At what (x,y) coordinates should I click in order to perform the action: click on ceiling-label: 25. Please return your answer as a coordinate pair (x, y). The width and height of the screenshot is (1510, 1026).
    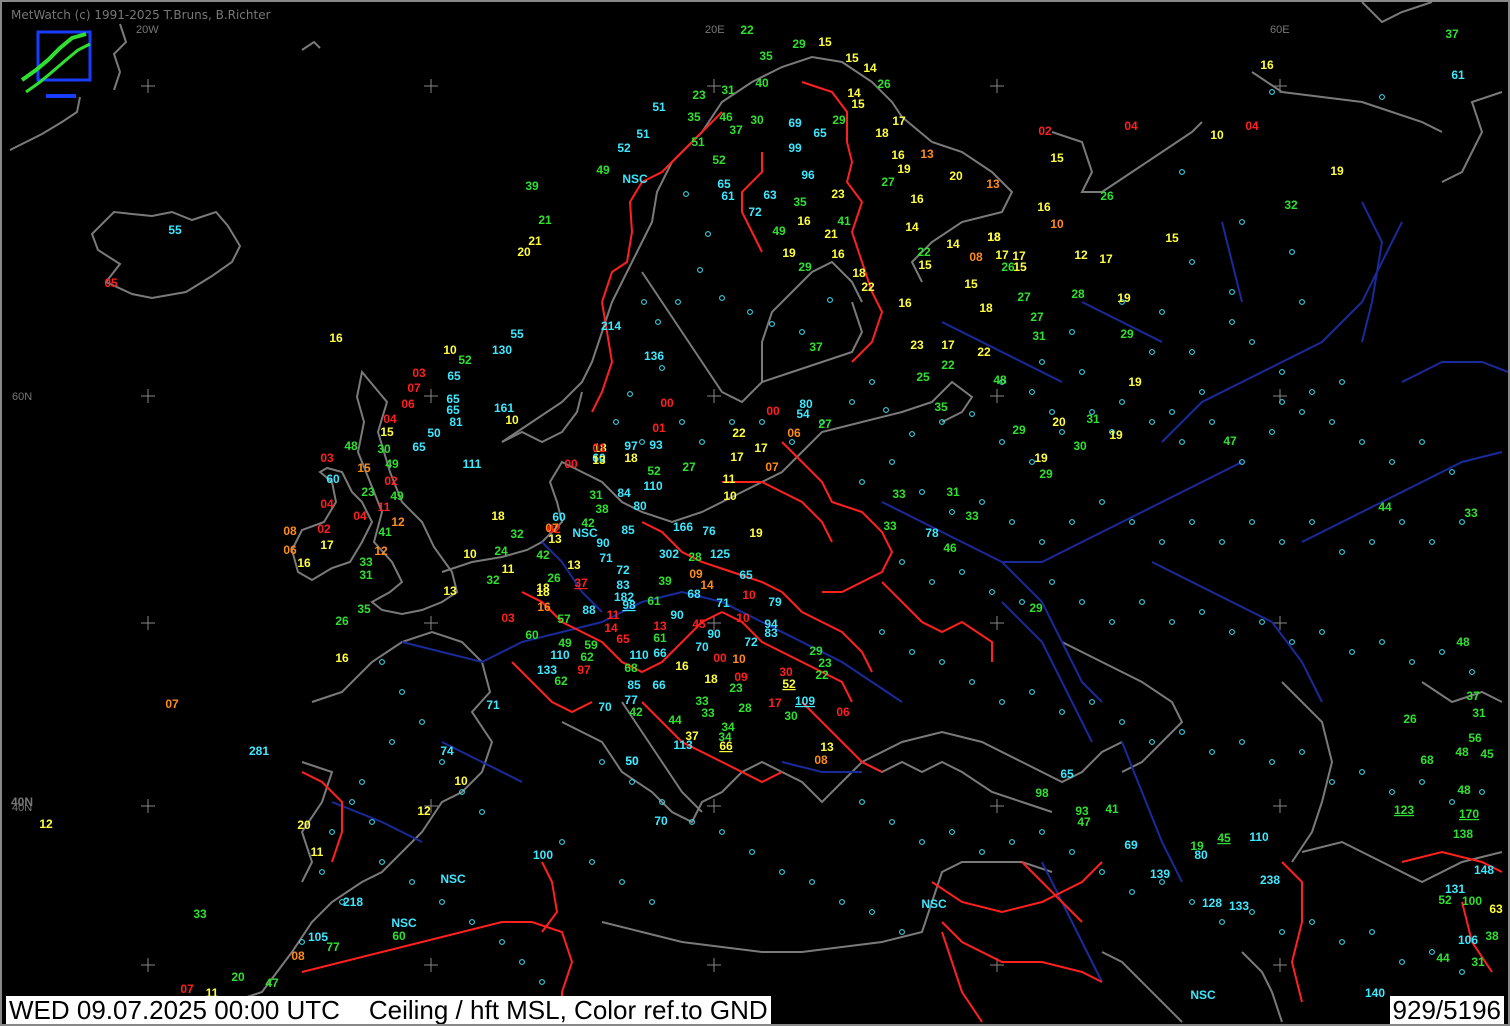
    Looking at the image, I should click on (923, 377).